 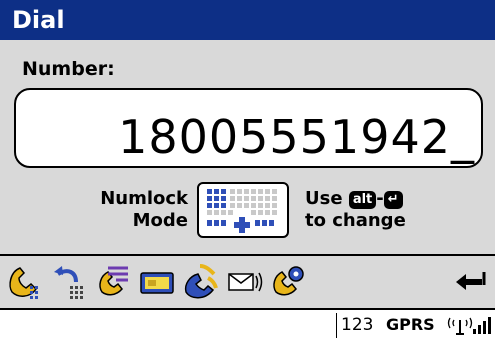 I want to click on numlock-mode-label: Numlock Mode, so click(x=124, y=210).